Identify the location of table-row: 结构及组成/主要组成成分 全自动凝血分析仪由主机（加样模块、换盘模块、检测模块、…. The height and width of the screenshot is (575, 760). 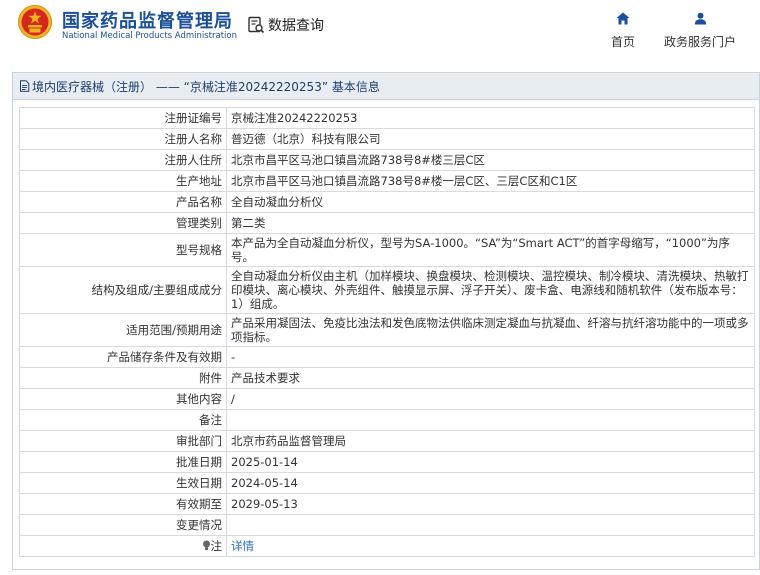
(387, 290).